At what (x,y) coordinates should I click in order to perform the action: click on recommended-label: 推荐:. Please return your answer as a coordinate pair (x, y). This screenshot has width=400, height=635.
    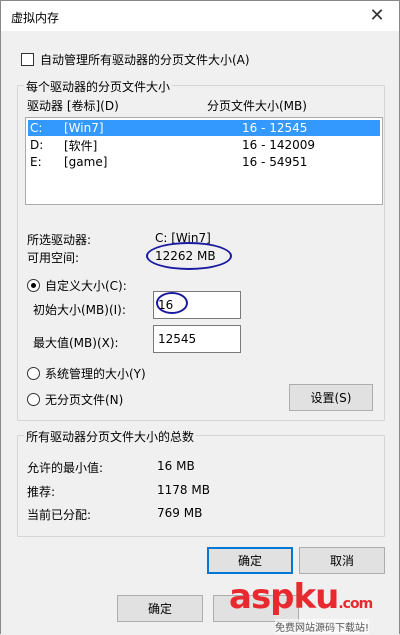
    Looking at the image, I should click on (41, 492).